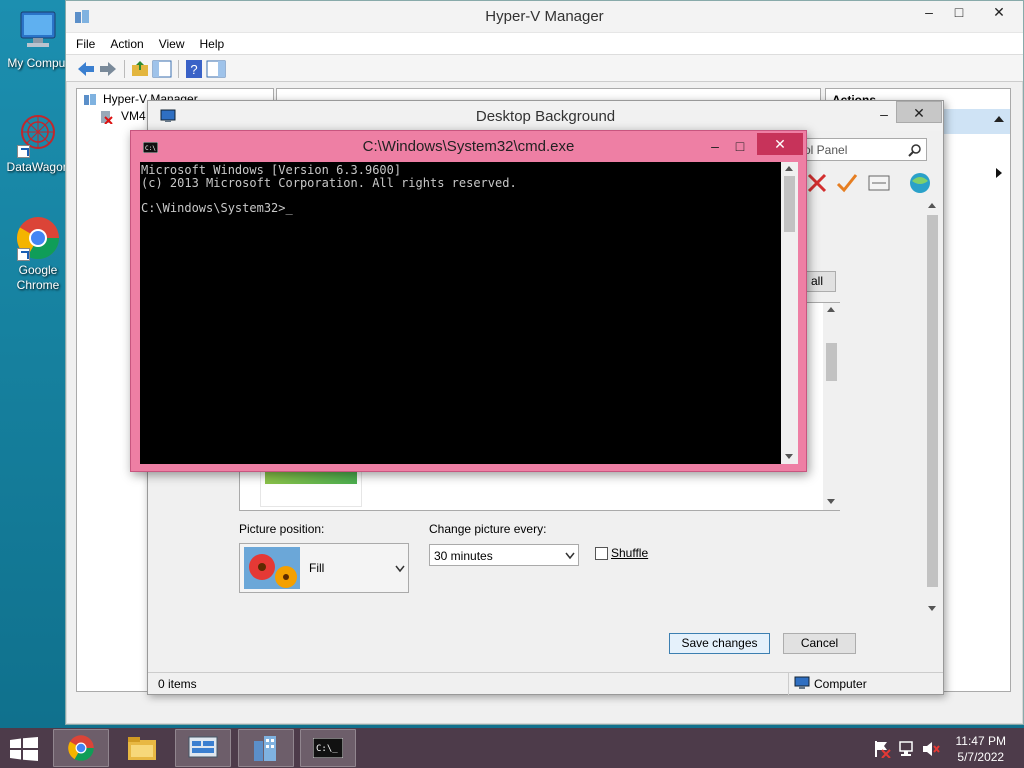  Describe the element at coordinates (999, 119) in the screenshot. I see `collapse-arrow-icon` at that location.